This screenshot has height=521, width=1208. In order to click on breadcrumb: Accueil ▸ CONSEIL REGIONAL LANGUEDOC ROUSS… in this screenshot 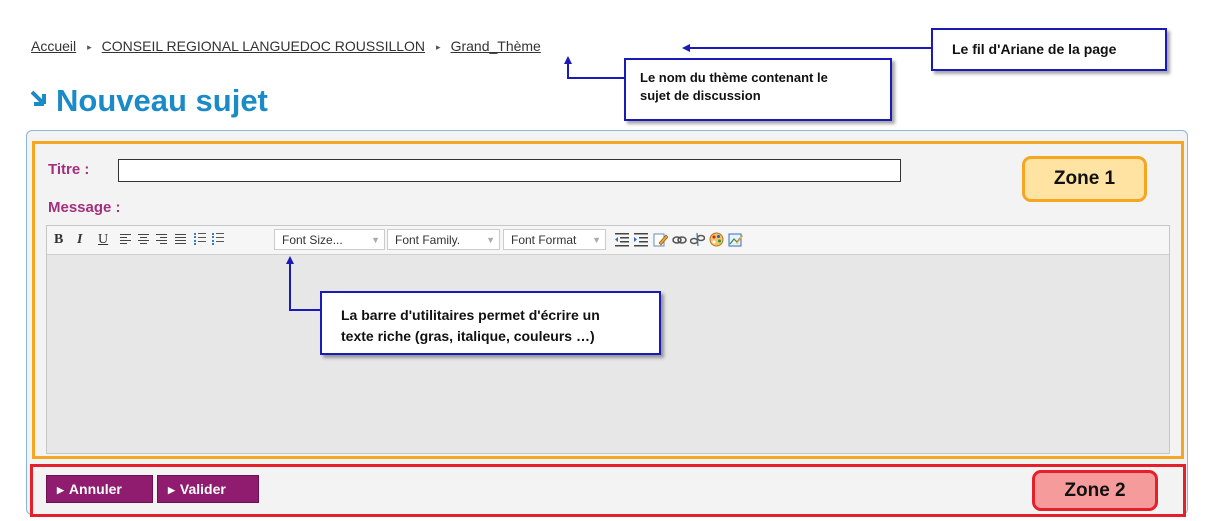, I will do `click(286, 46)`.